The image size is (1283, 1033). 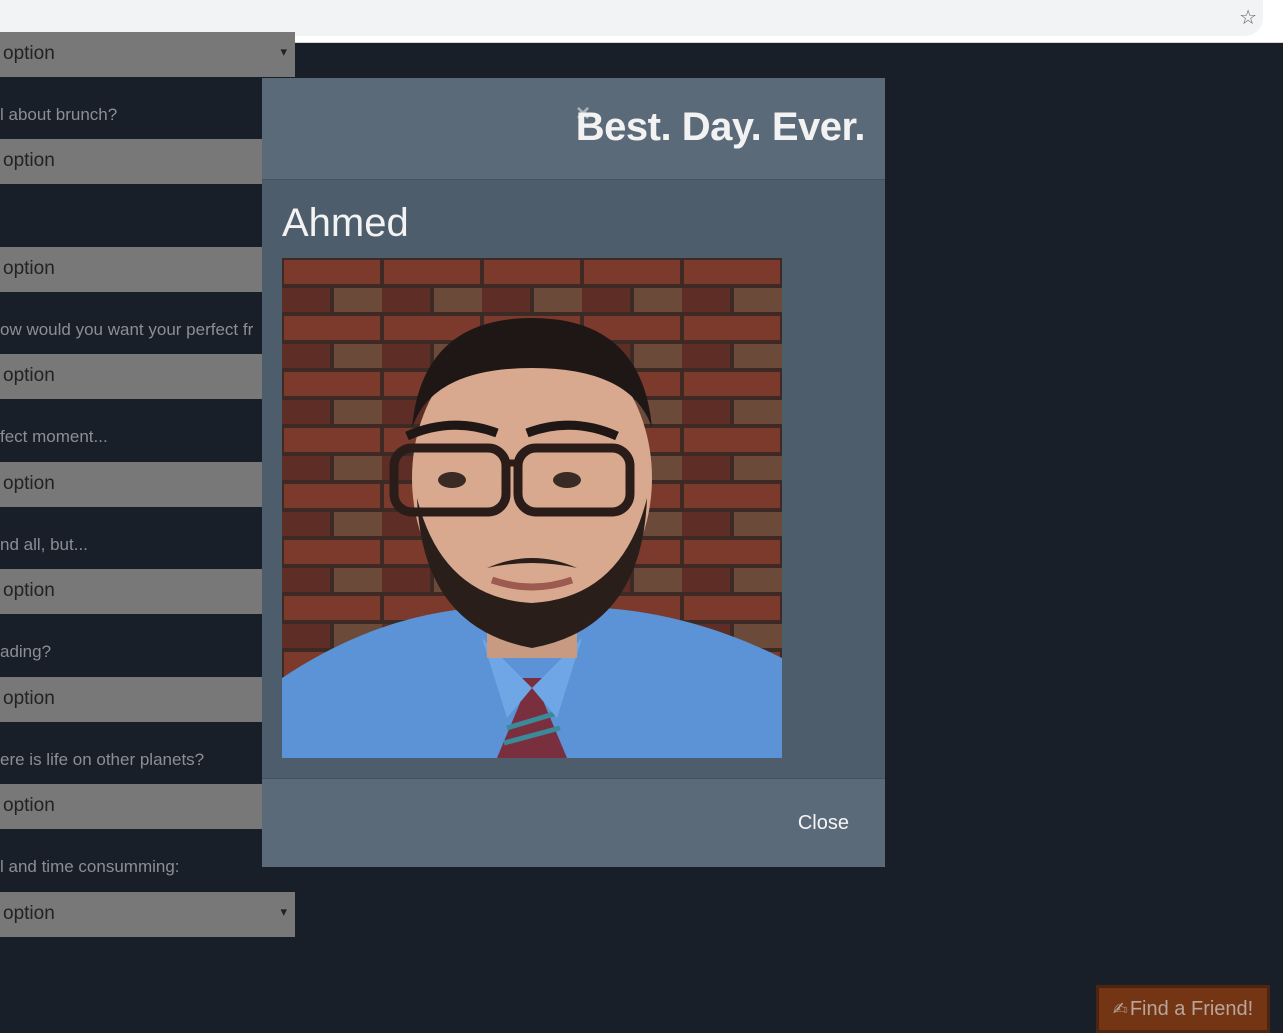 What do you see at coordinates (573, 129) in the screenshot?
I see `modal-header: × Best. Day. Ever.` at bounding box center [573, 129].